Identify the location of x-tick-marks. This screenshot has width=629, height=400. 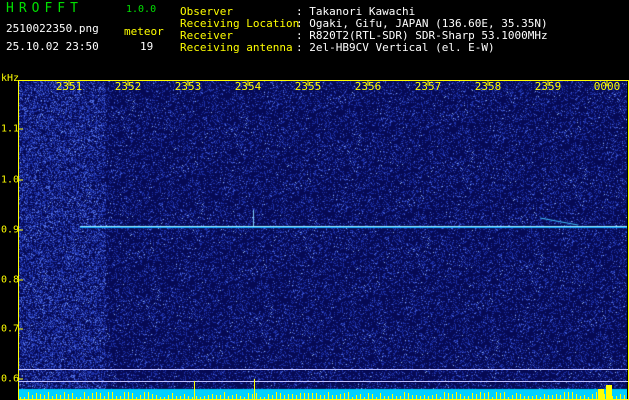
(338, 83).